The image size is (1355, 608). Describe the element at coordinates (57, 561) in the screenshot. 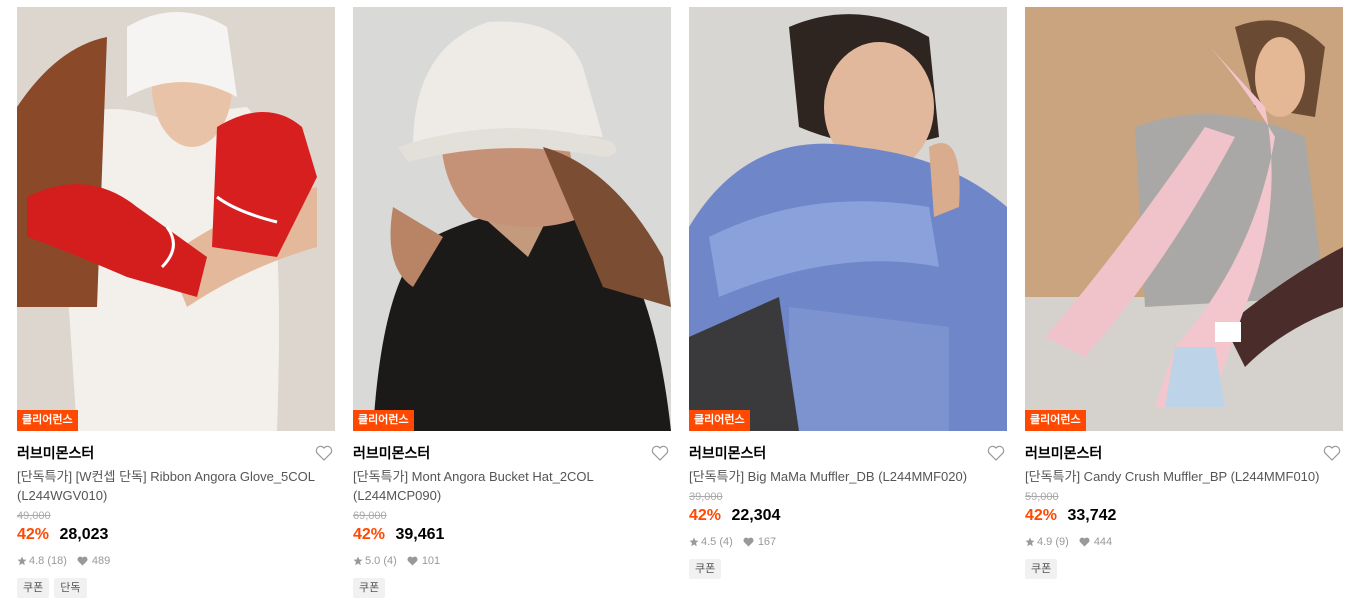

I see `review-count: (18)` at that location.